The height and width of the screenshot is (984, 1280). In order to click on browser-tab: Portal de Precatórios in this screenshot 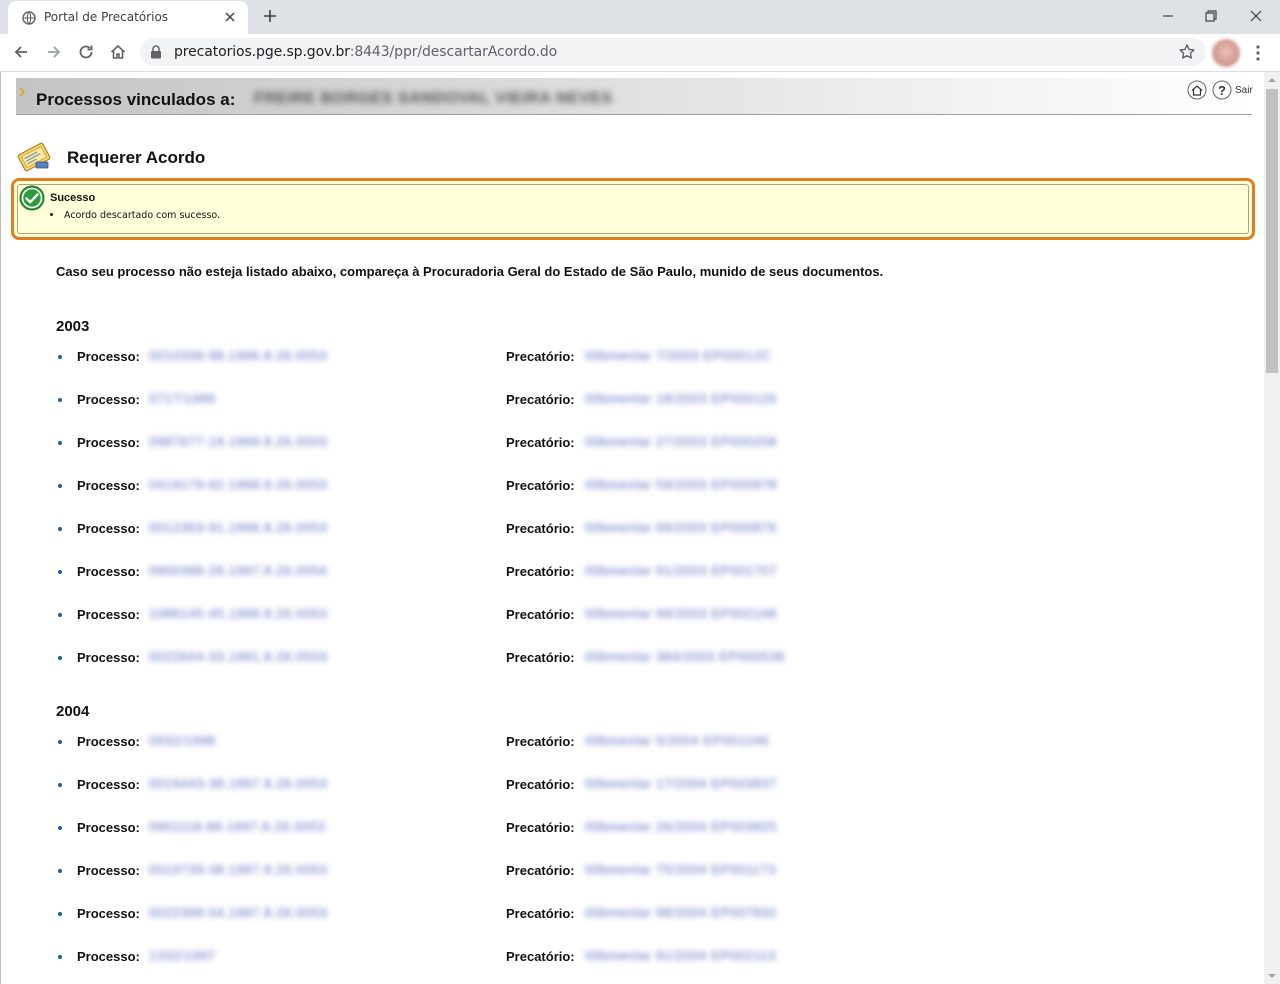, I will do `click(128, 17)`.